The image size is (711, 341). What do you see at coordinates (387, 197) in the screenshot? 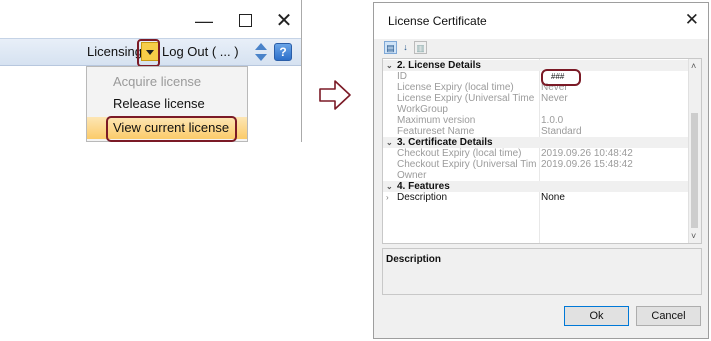
I see `chevron-right-icon: ›` at bounding box center [387, 197].